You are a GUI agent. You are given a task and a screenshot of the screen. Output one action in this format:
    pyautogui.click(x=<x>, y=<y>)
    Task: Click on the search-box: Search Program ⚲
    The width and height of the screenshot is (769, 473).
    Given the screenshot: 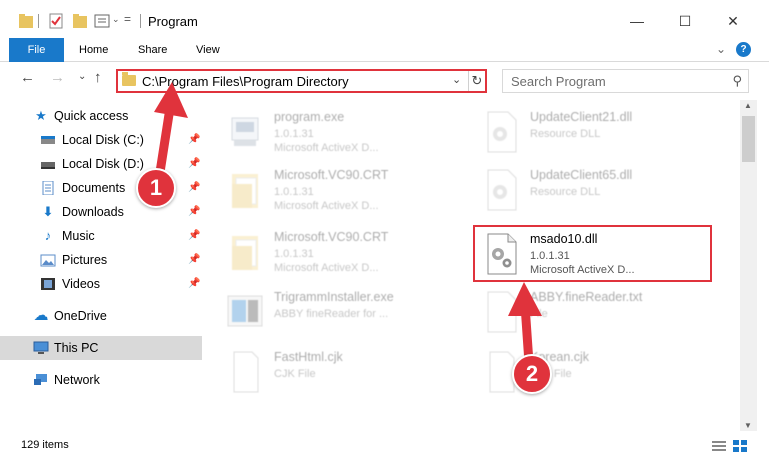 What is the action you would take?
    pyautogui.click(x=625, y=81)
    